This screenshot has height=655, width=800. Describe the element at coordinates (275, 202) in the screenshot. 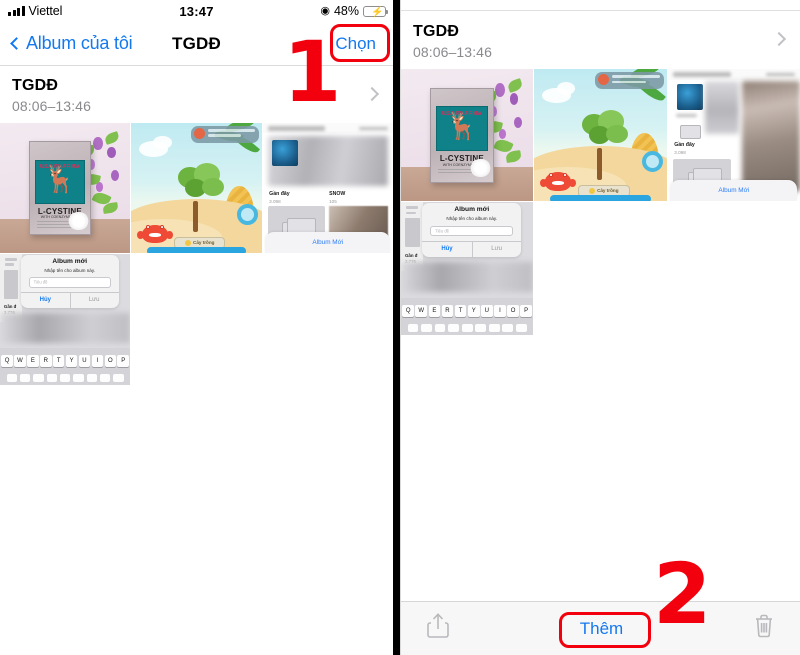

I see `album-recent-count: 3.098` at that location.